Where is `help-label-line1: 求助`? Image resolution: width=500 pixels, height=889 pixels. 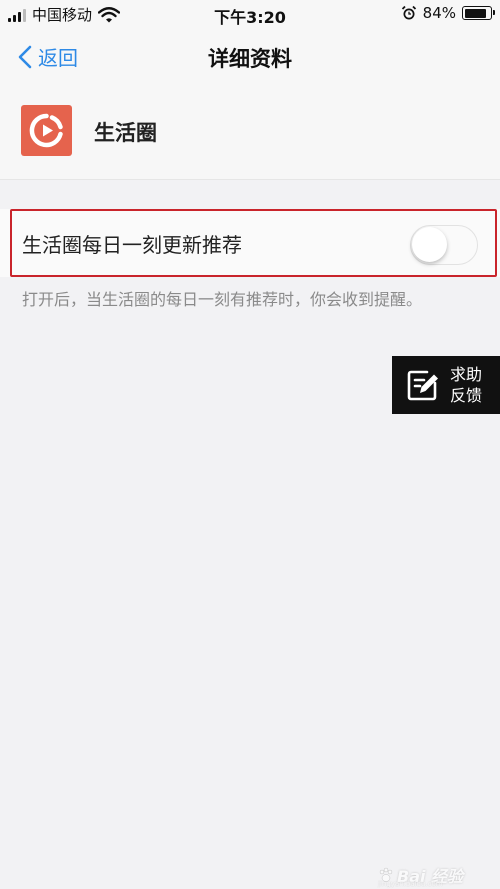 help-label-line1: 求助 is located at coordinates (466, 374).